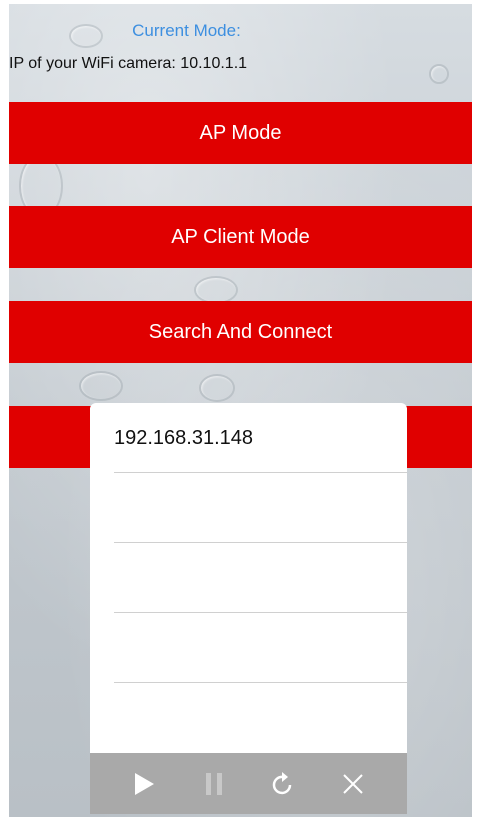 Image resolution: width=481 pixels, height=820 pixels. Describe the element at coordinates (248, 783) in the screenshot. I see `popup-toolbar` at that location.